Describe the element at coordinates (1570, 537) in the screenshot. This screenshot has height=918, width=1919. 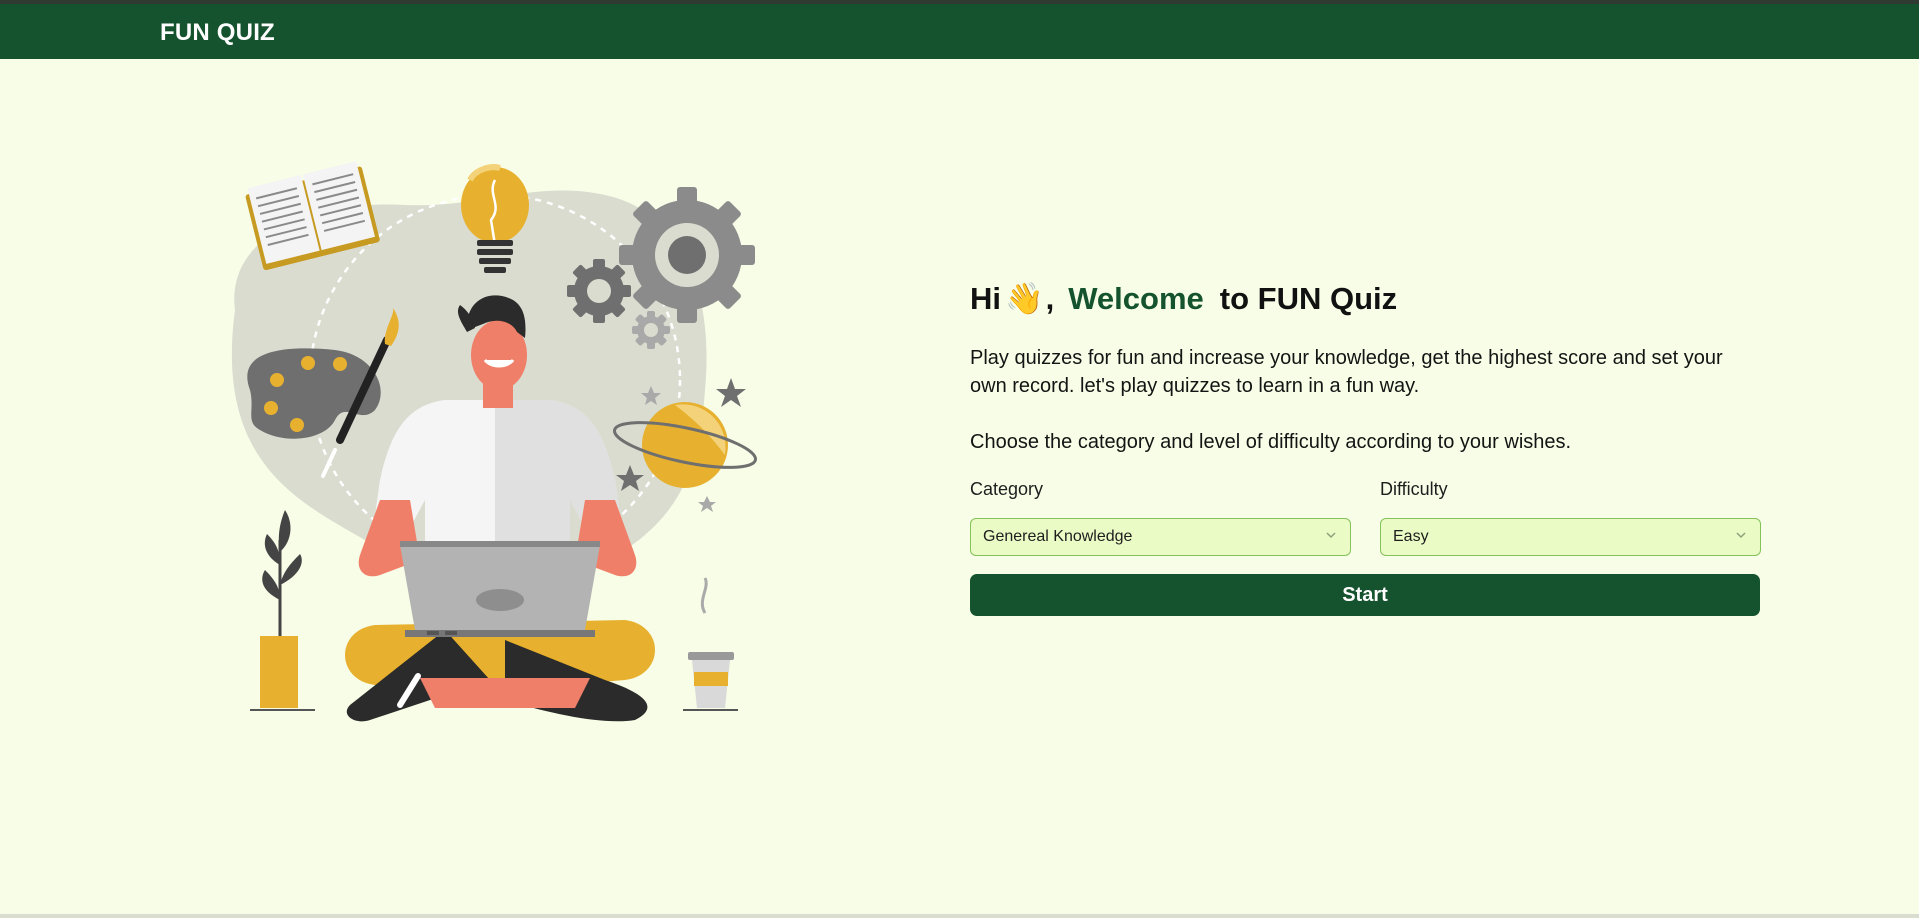
I see `difficulty-select: Easy` at that location.